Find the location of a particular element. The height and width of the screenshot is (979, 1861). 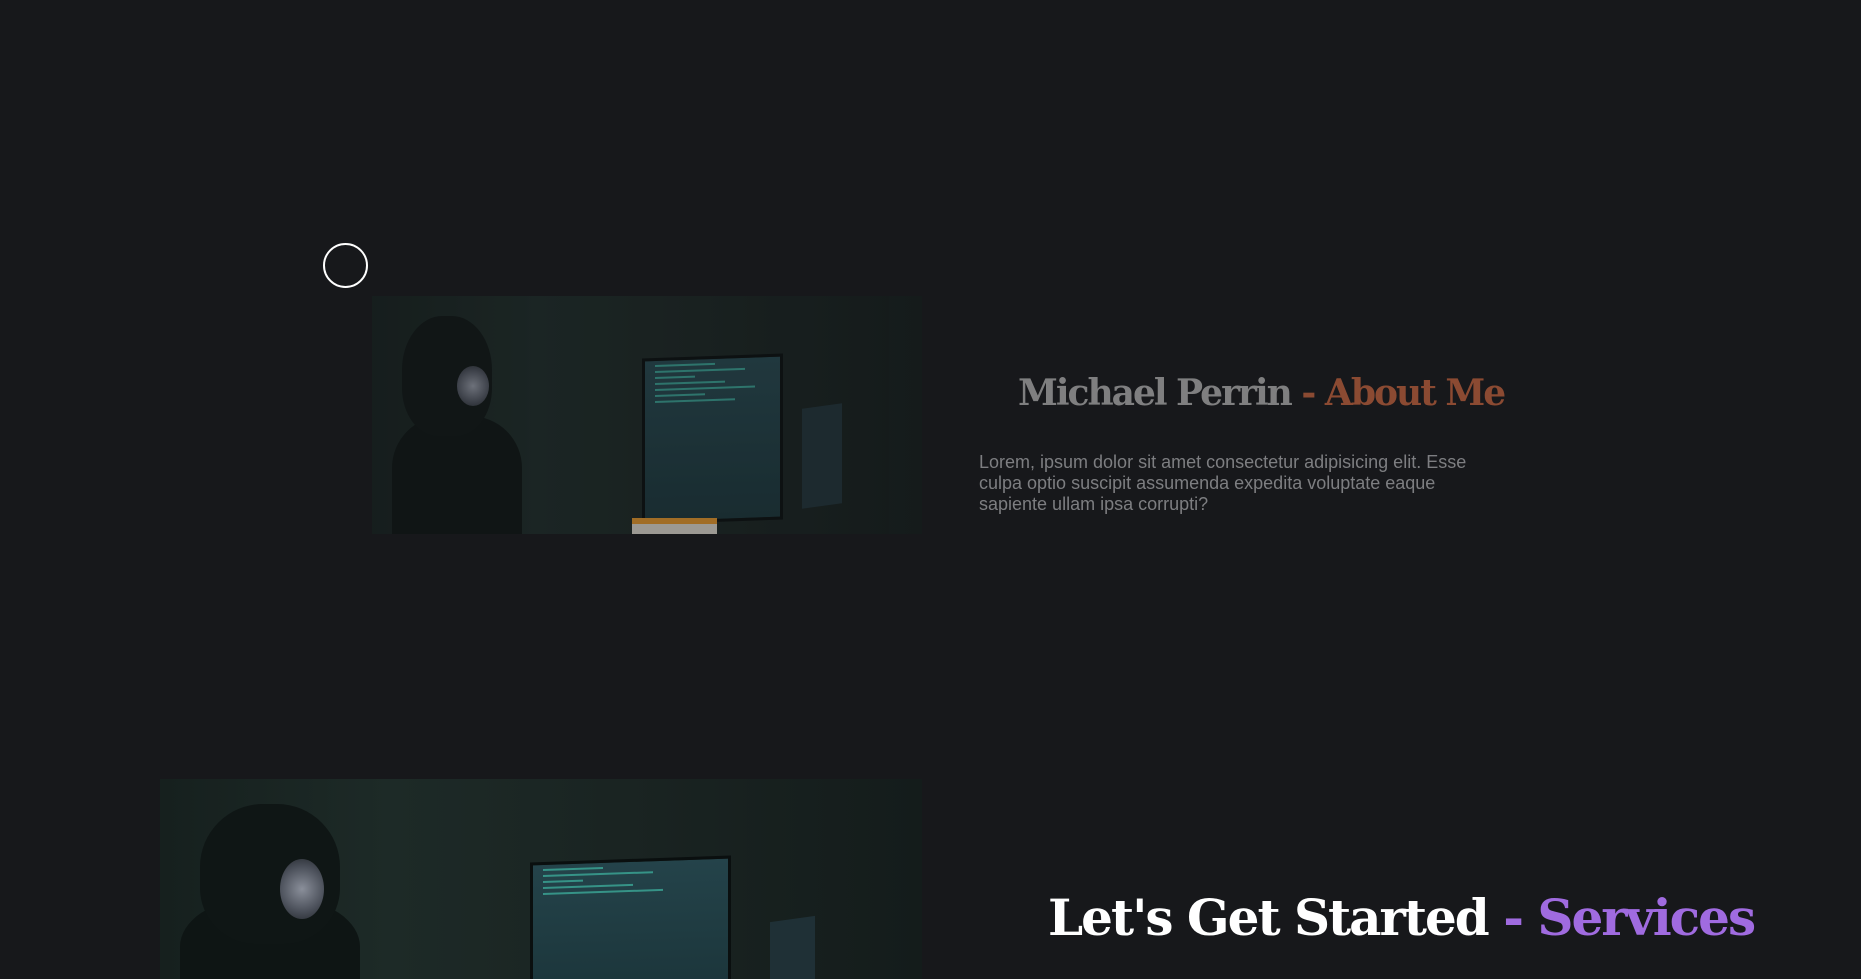

about-section-title: About Me is located at coordinates (1415, 393).